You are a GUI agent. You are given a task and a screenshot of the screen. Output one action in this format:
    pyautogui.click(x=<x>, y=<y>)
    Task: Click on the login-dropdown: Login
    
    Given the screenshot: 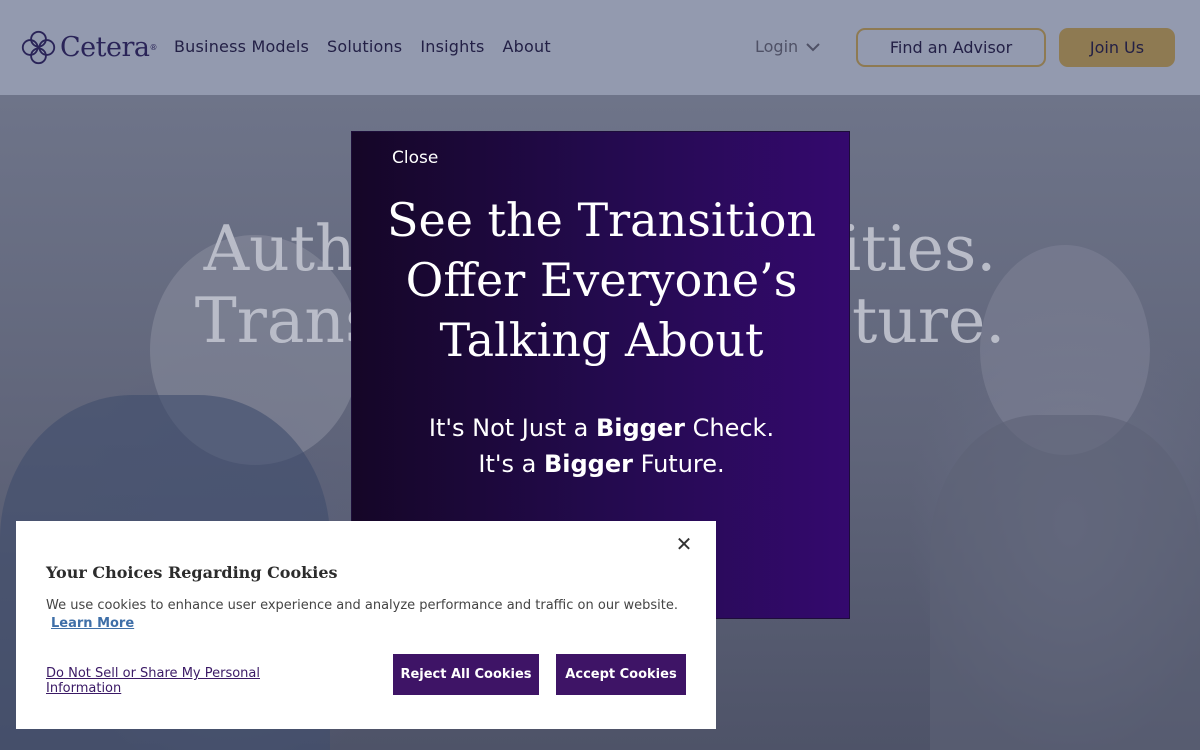 What is the action you would take?
    pyautogui.click(x=787, y=46)
    